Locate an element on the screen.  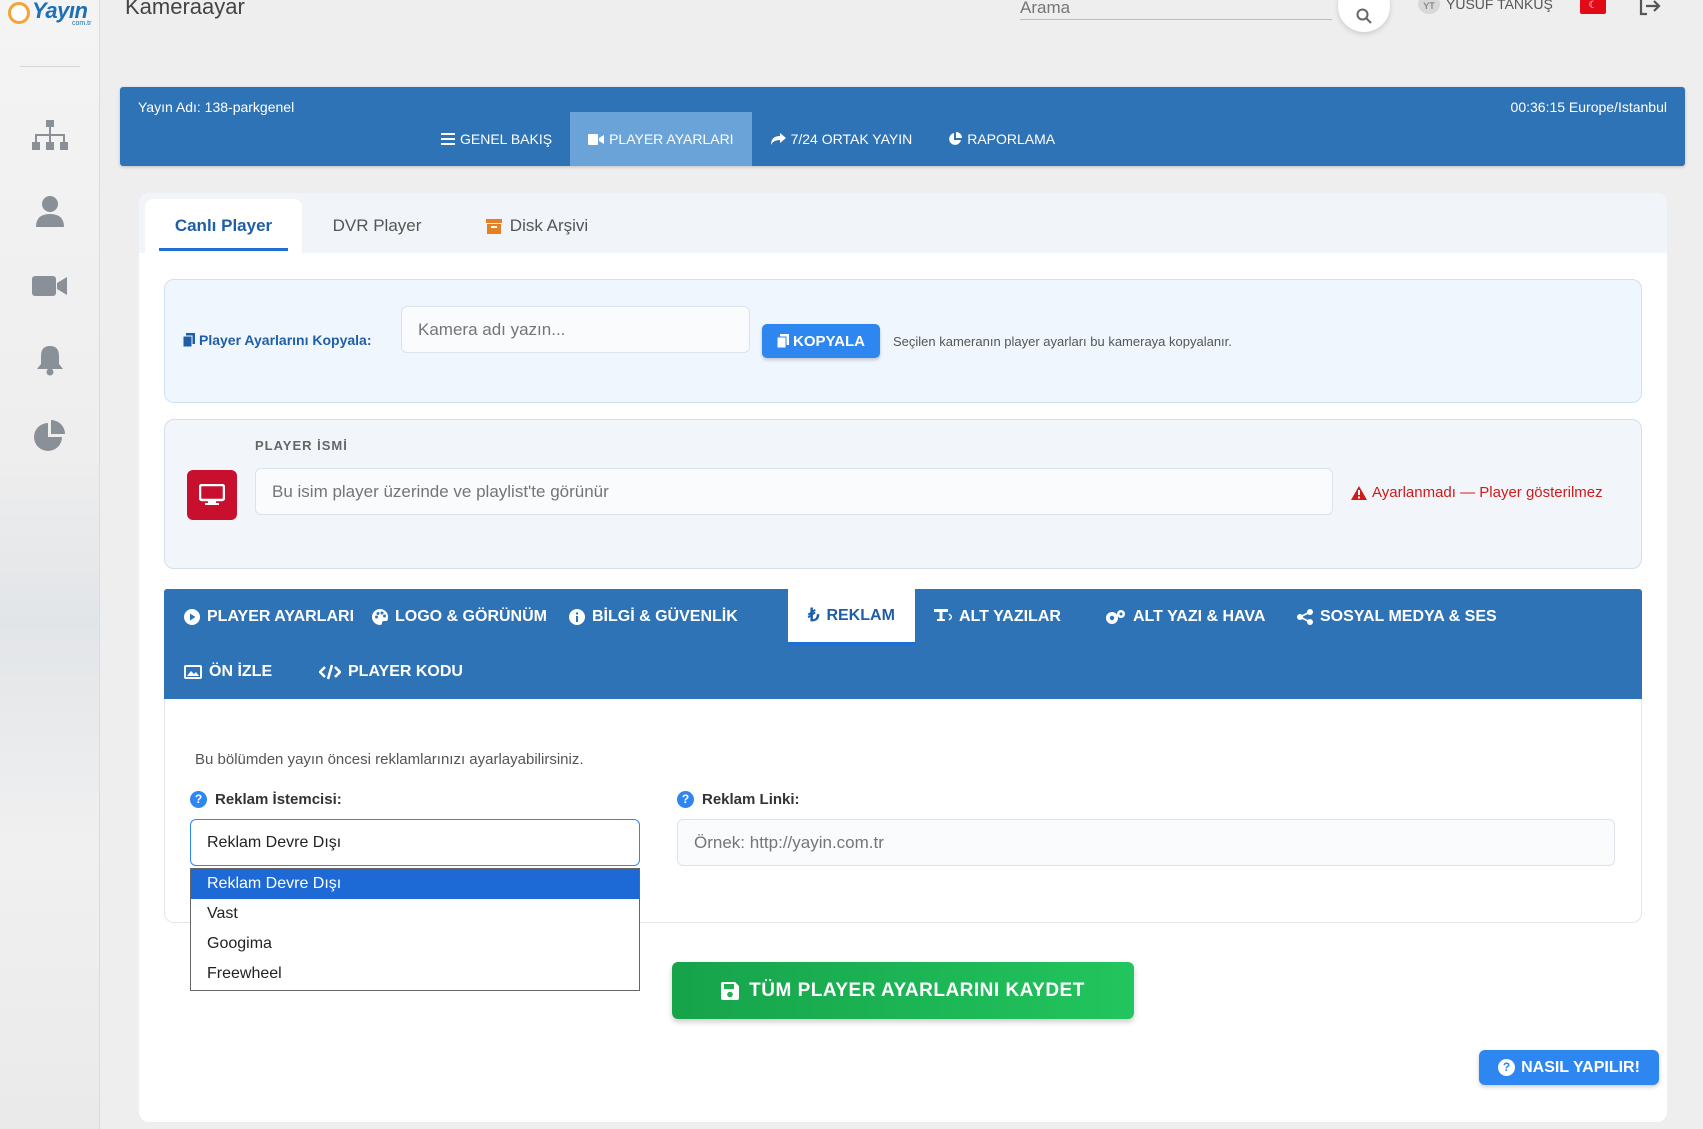
share-icon is located at coordinates (1305, 617).